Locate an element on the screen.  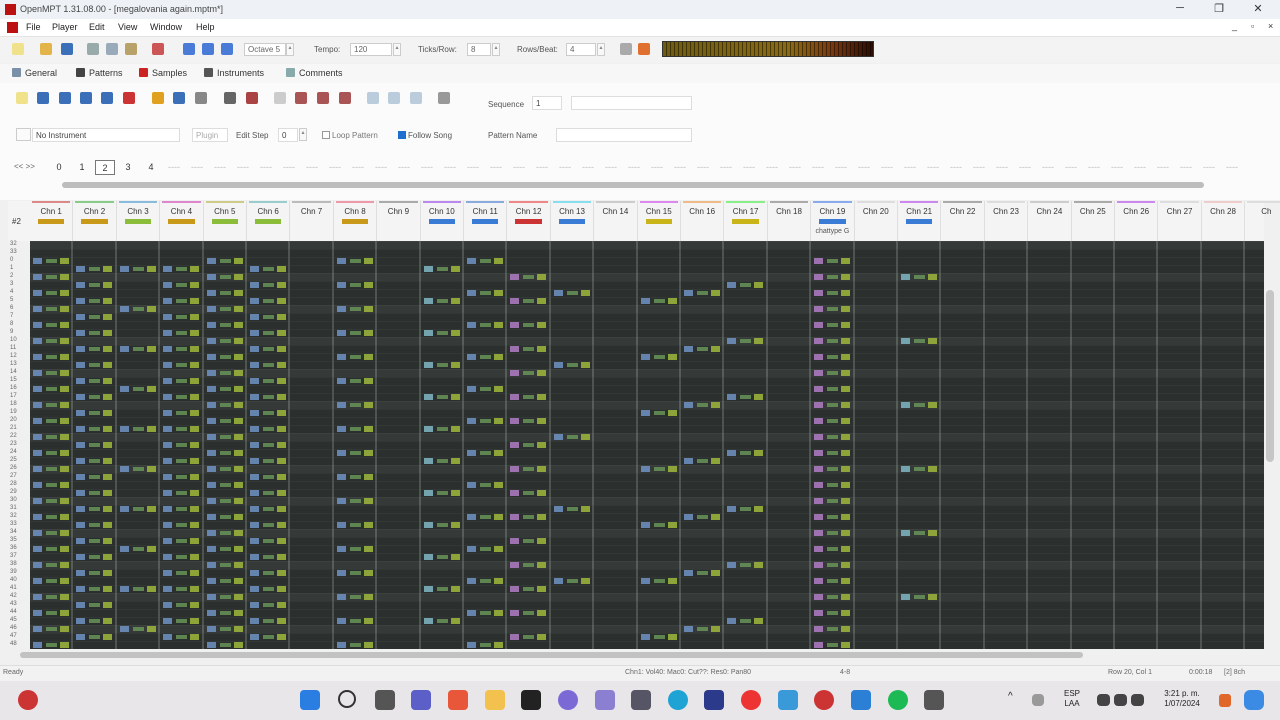
insert-icon is located at coordinates (65, 98).